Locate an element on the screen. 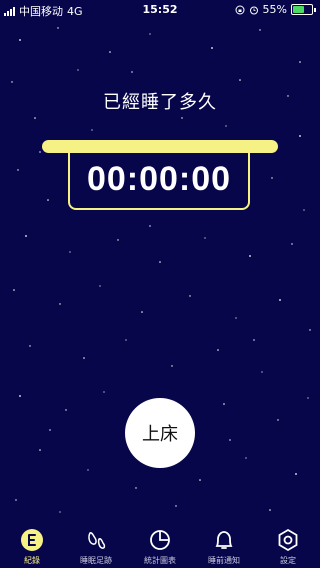 The image size is (320, 568). battery-tip is located at coordinates (315, 9).